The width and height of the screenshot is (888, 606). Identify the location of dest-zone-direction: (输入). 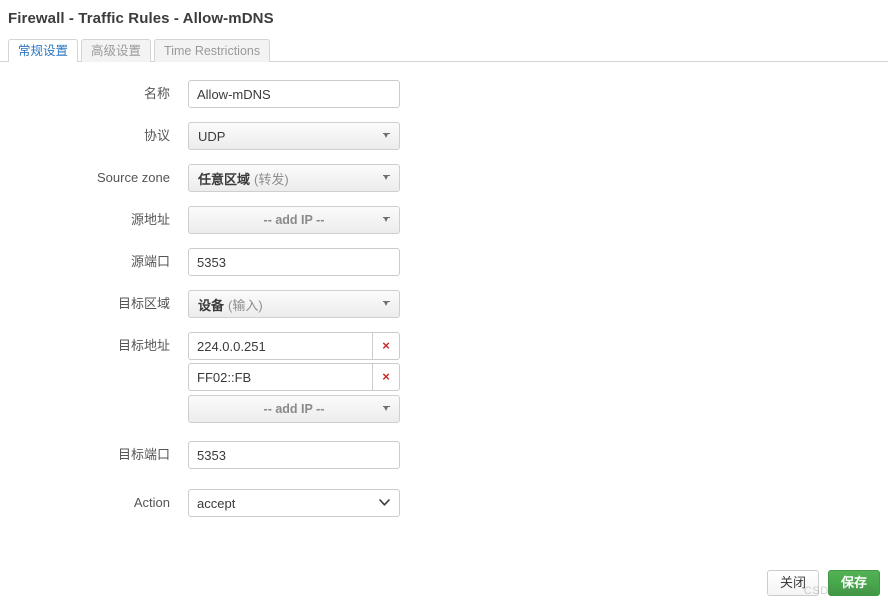
(245, 305).